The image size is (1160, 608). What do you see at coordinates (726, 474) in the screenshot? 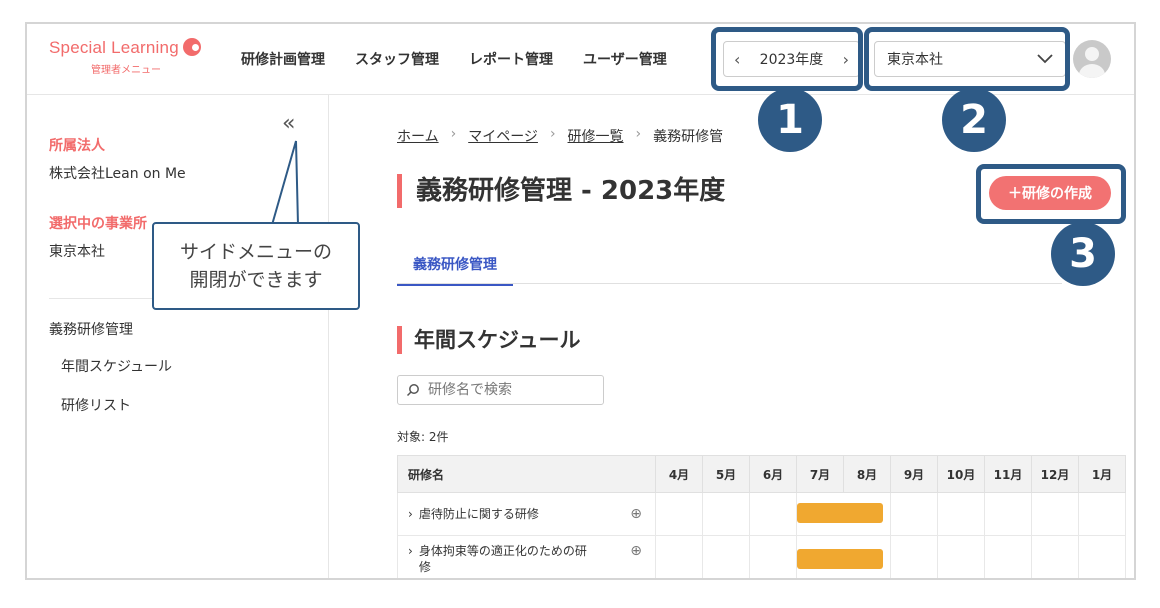
I see `column-header-month: 5月` at bounding box center [726, 474].